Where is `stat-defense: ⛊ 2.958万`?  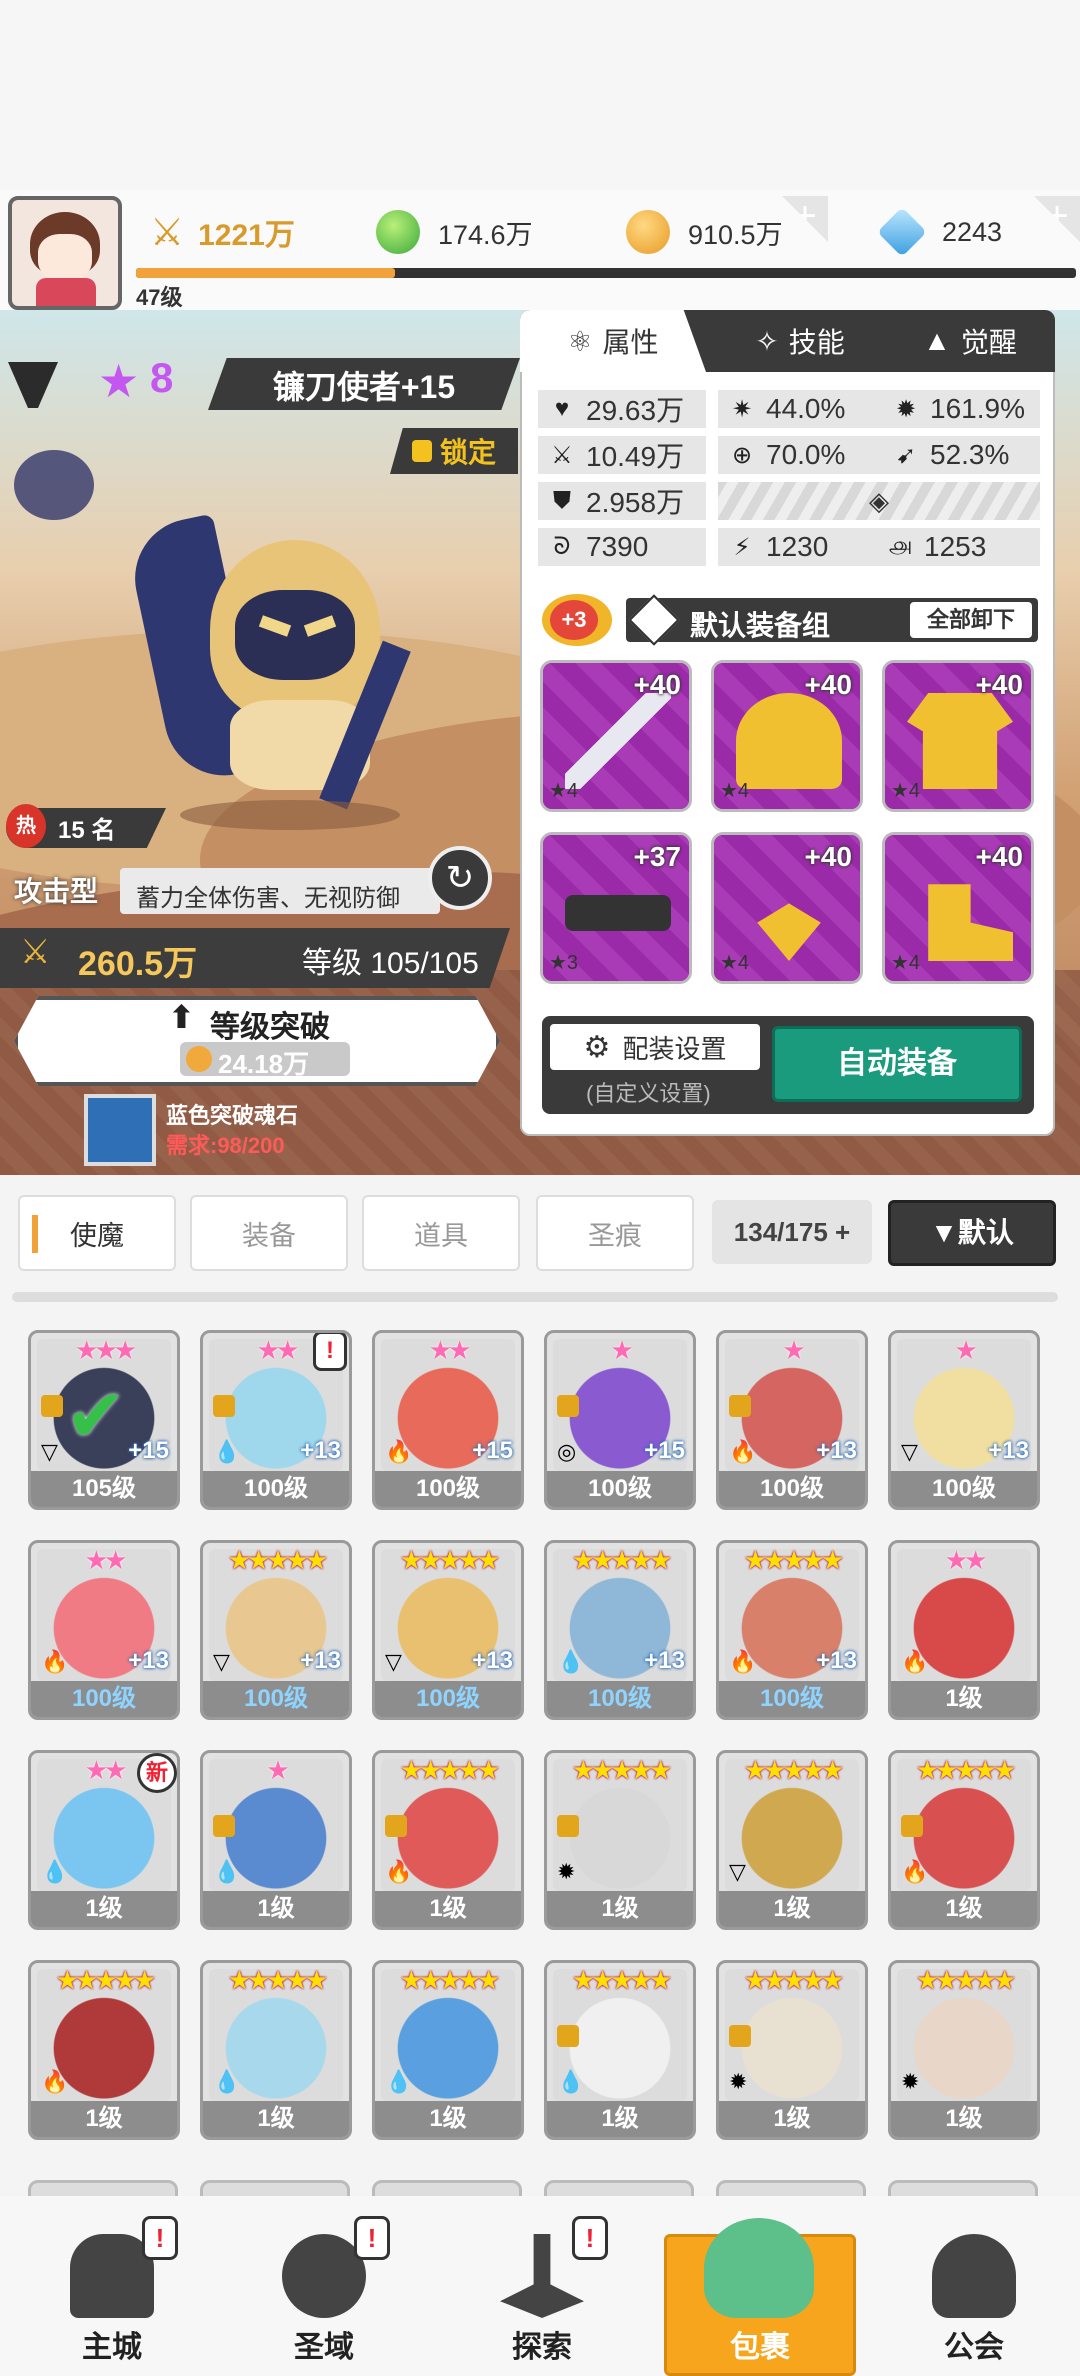 stat-defense: ⛊ 2.958万 is located at coordinates (622, 501).